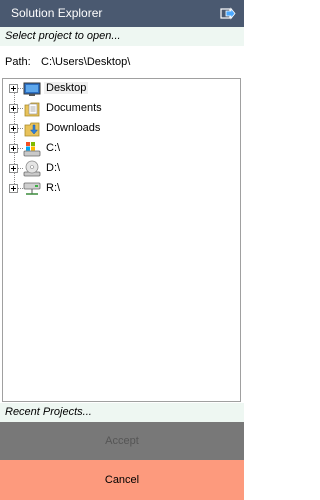  Describe the element at coordinates (53, 168) in the screenshot. I see `tree-item-label: D:\` at that location.